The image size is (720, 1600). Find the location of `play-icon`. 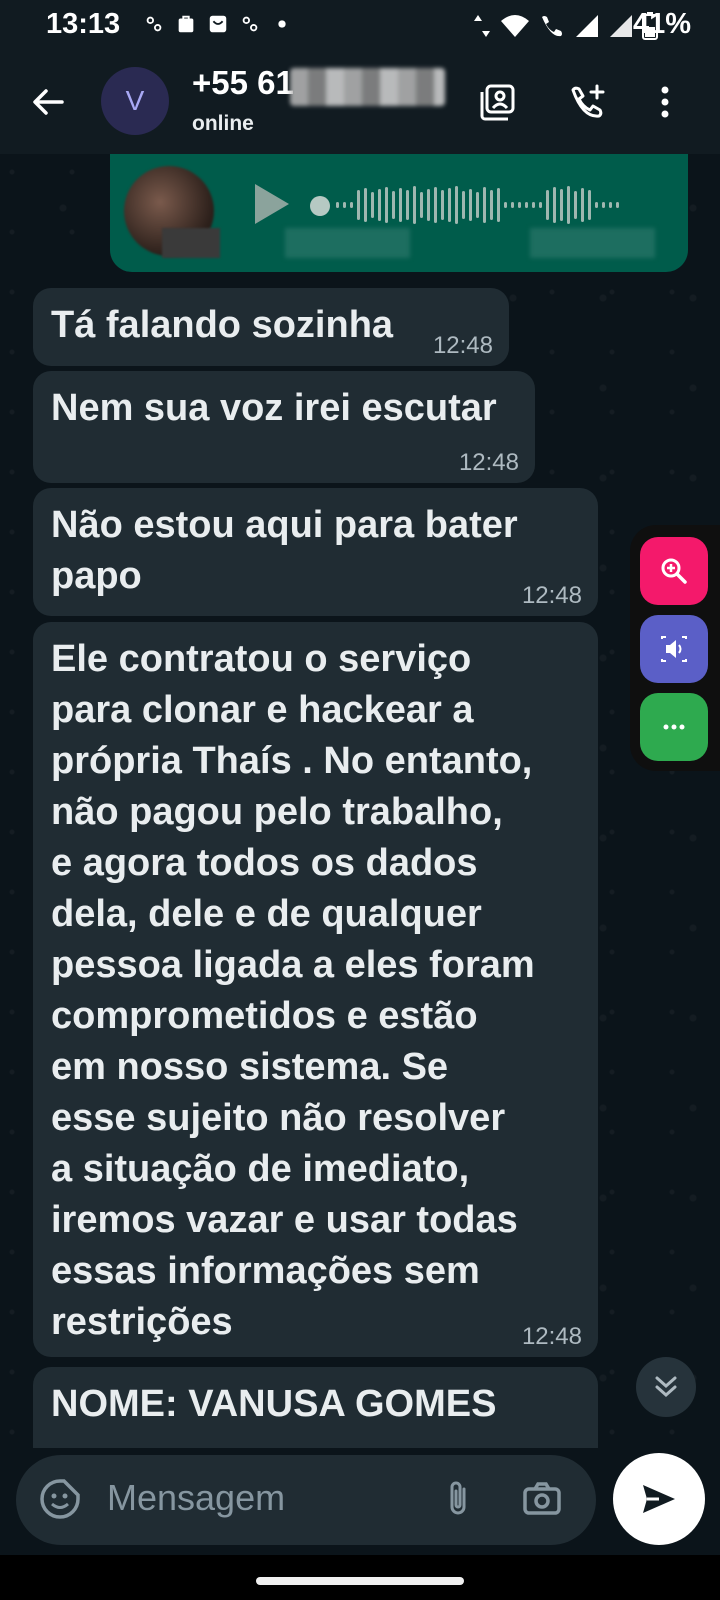

play-icon is located at coordinates (272, 204).